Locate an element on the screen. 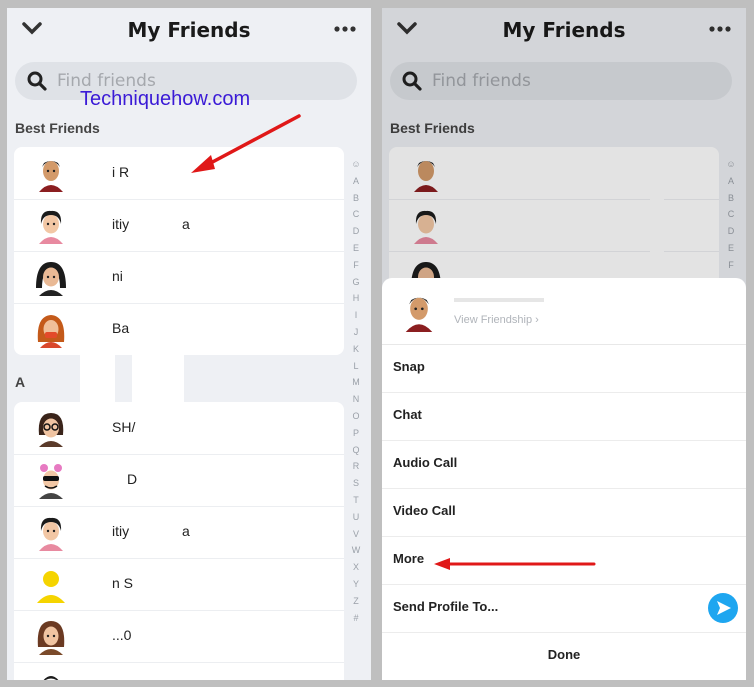  index-letter: Z is located at coordinates (356, 601).